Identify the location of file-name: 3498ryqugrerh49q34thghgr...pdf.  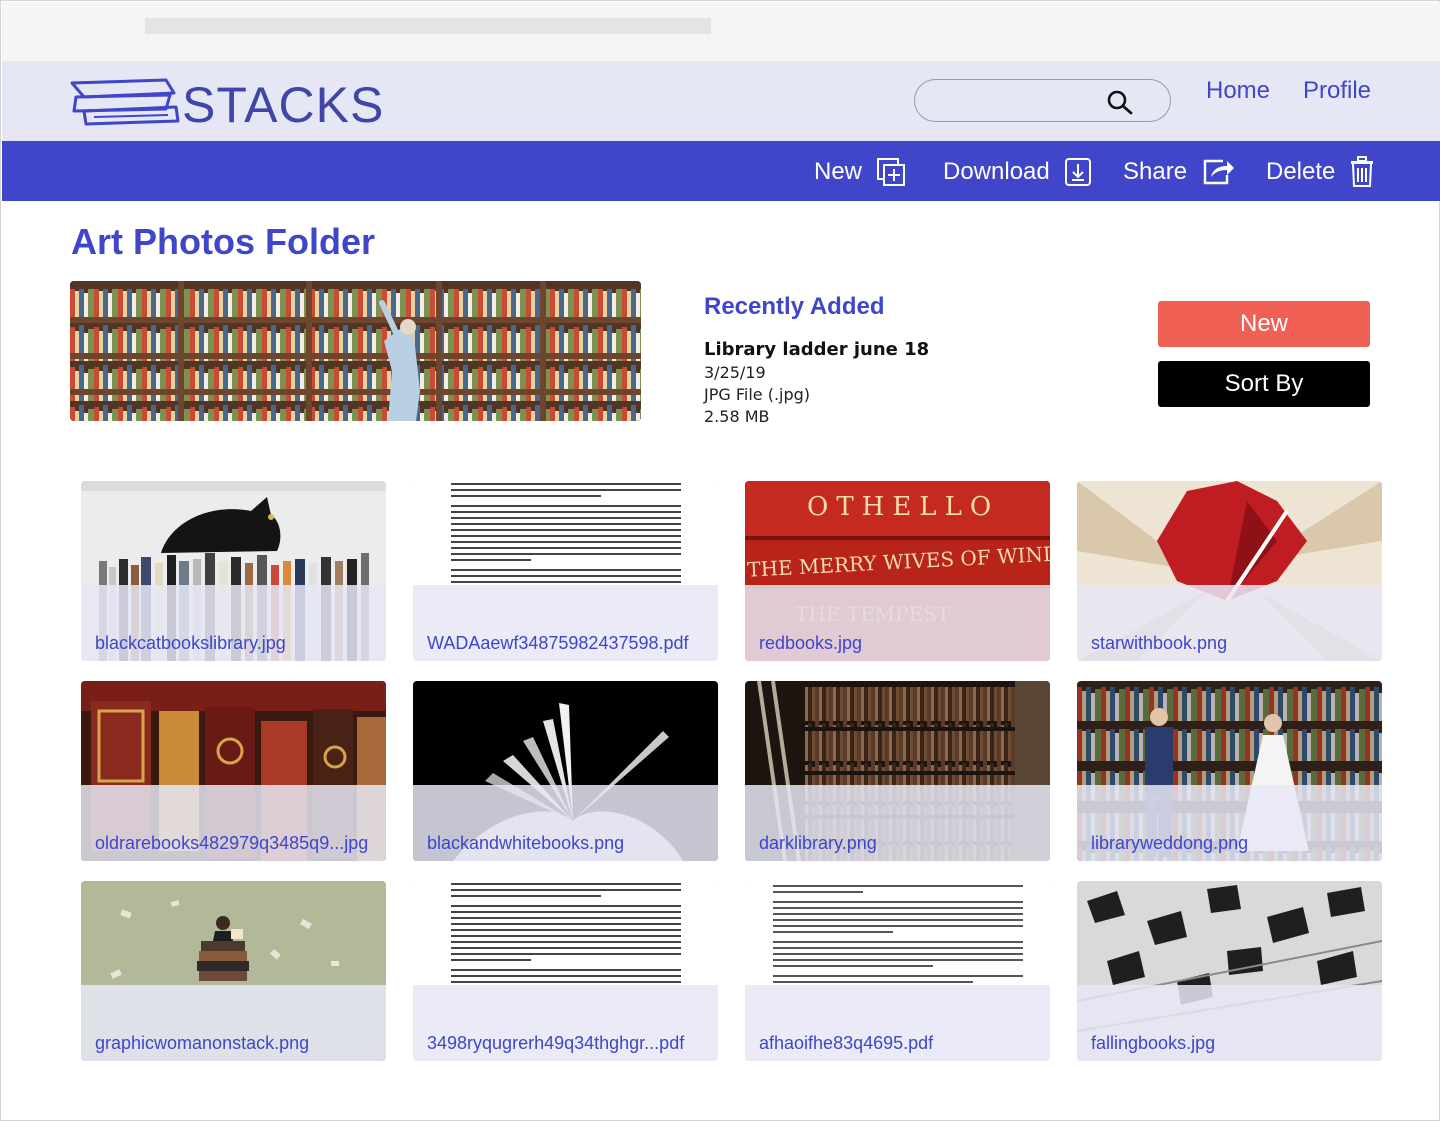
(556, 1043).